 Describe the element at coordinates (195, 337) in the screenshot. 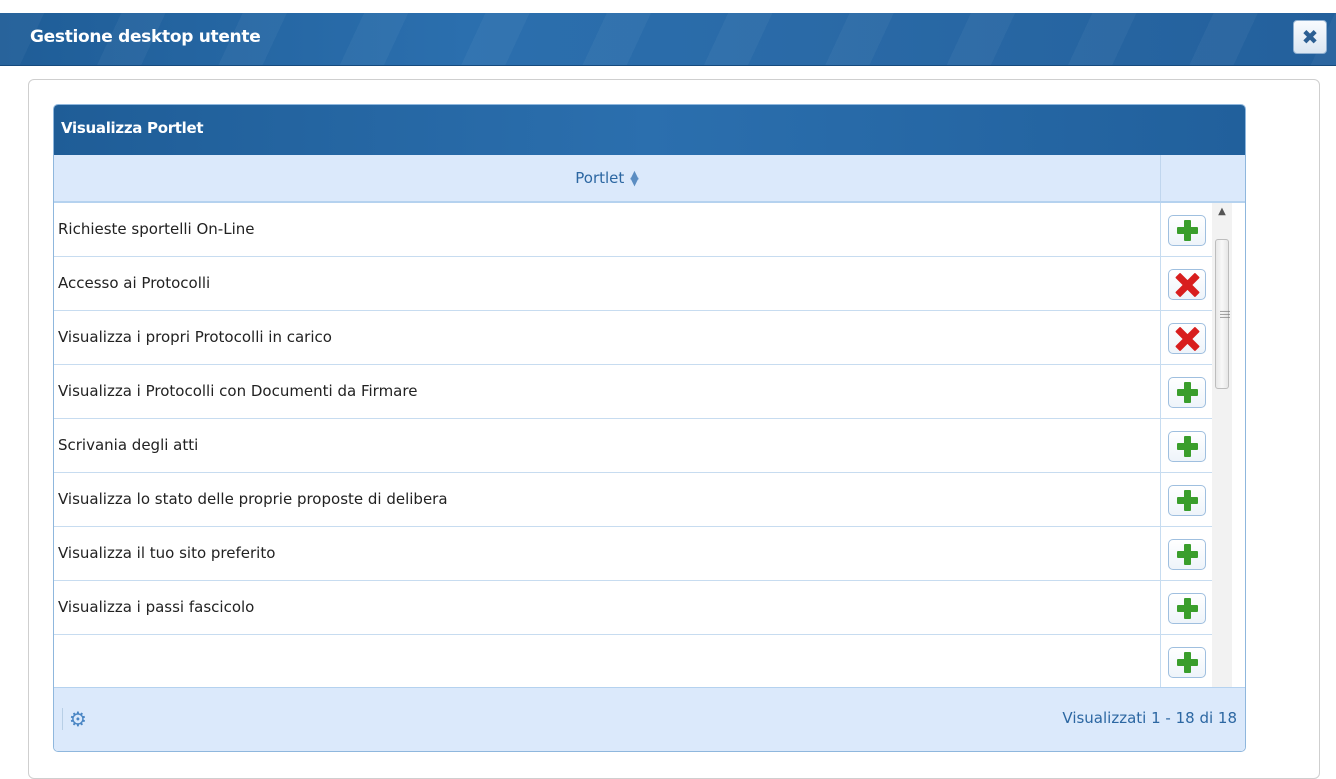

I see `row-label: Visualizza i propri Protocolli in carico` at that location.